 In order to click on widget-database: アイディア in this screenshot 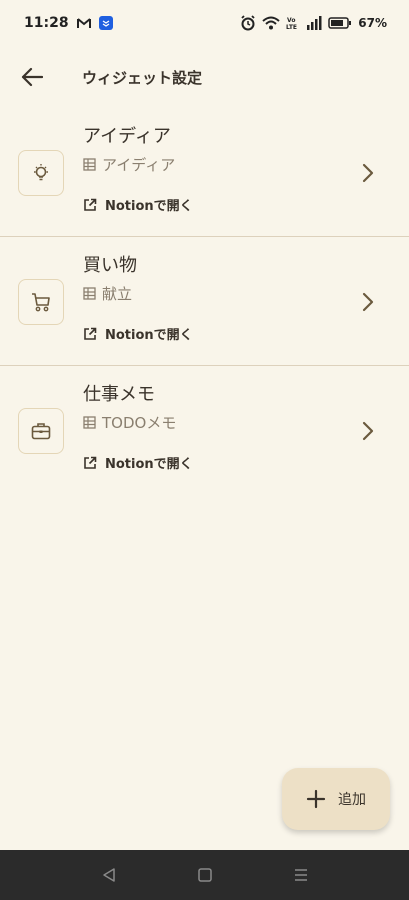, I will do `click(129, 164)`.